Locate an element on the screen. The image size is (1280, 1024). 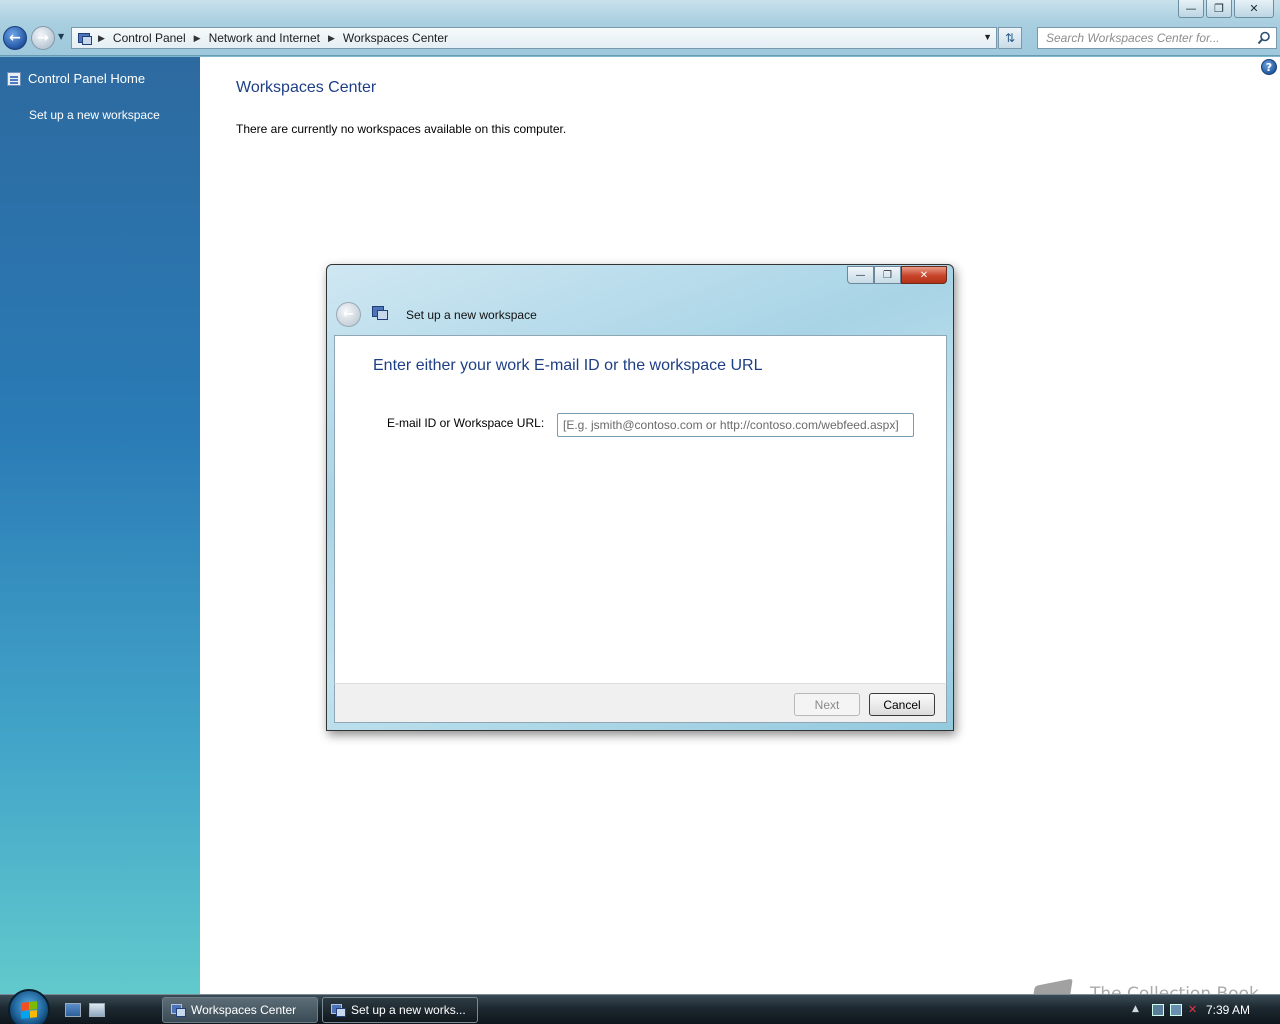
dialog-footer: Next Cancel is located at coordinates (640, 703).